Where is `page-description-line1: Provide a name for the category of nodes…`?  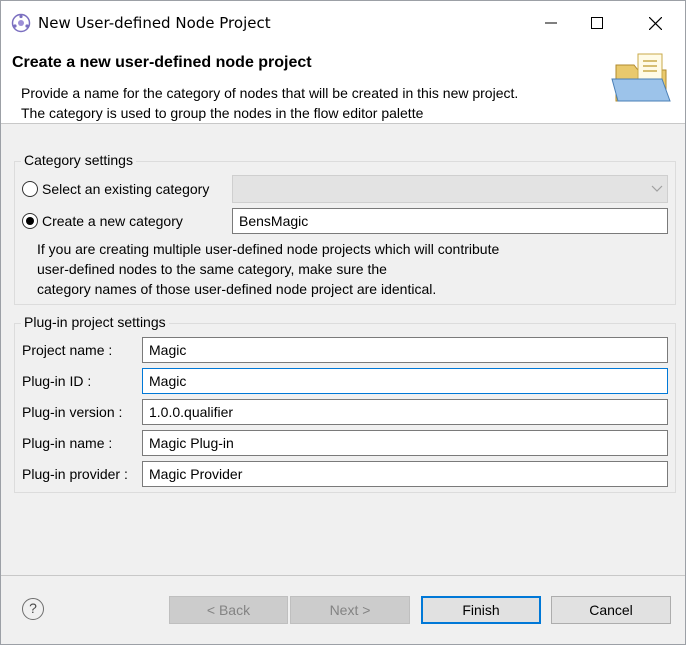 page-description-line1: Provide a name for the category of nodes… is located at coordinates (270, 93).